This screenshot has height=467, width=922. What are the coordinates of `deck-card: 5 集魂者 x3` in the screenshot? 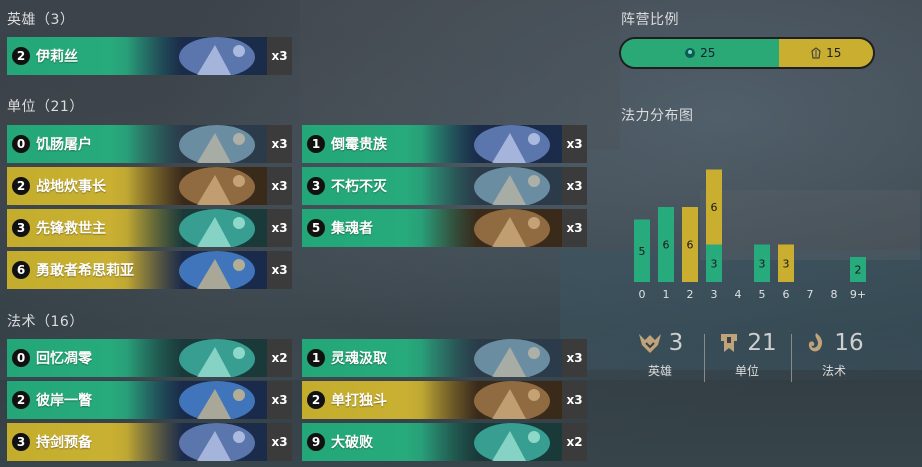 It's located at (444, 228).